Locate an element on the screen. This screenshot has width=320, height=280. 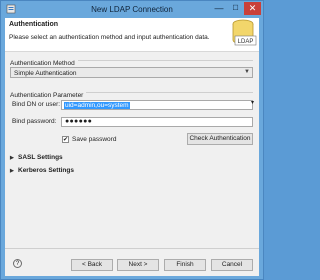
param-group-label: Authentication Parameter is located at coordinates (48, 95).